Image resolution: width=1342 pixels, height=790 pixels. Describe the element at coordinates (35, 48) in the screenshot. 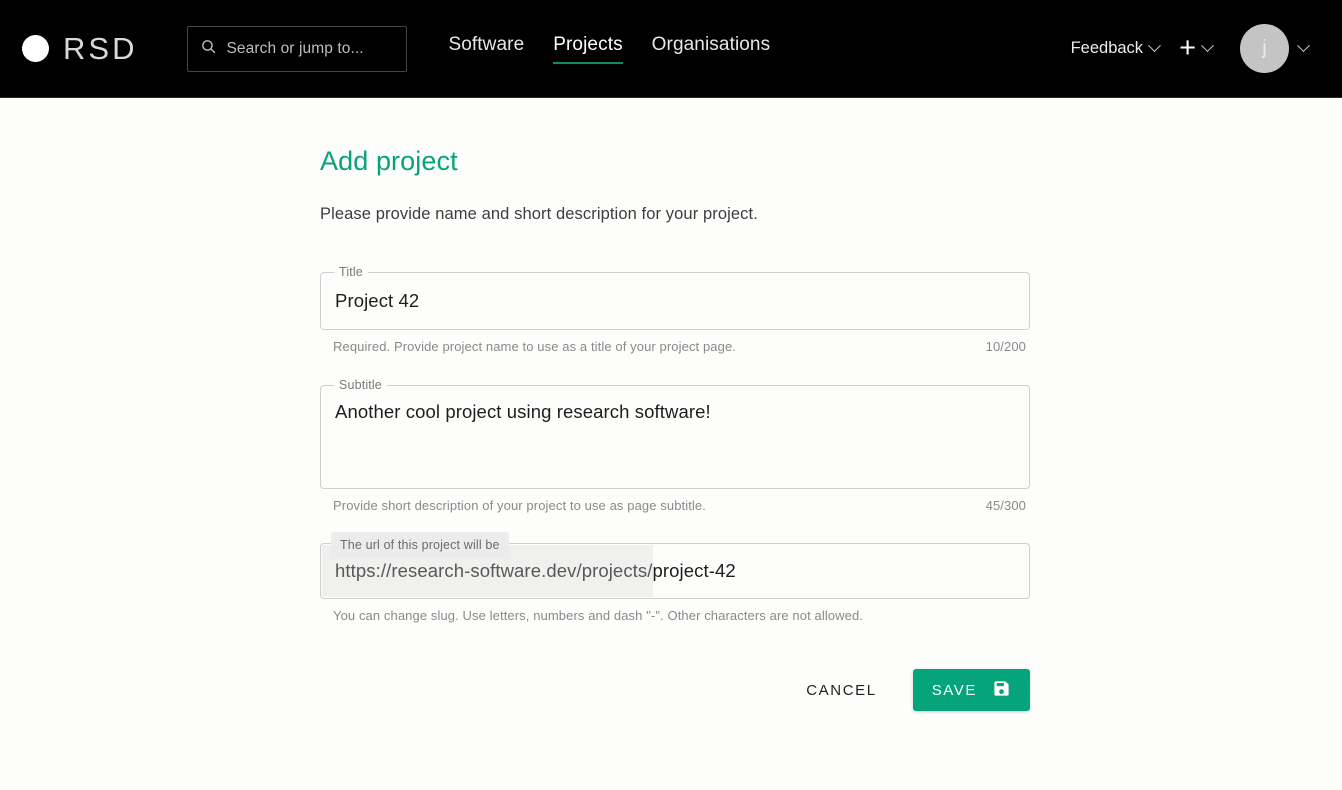

I see `circle-logo-icon` at that location.